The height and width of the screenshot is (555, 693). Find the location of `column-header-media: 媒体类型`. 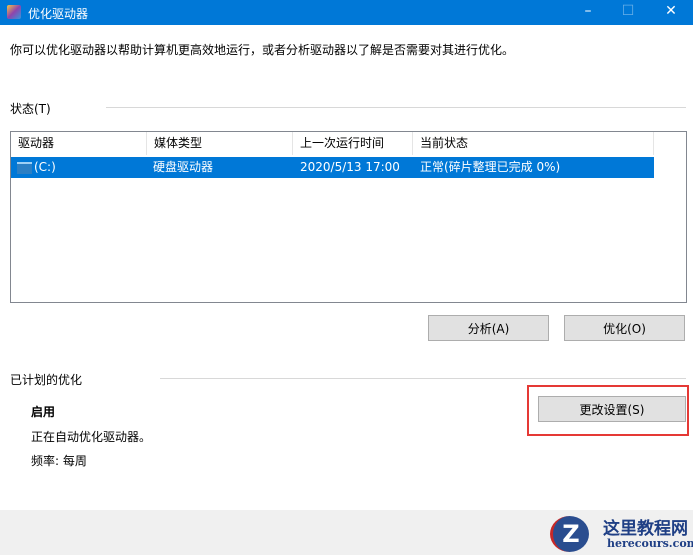

column-header-media: 媒体类型 is located at coordinates (220, 143).